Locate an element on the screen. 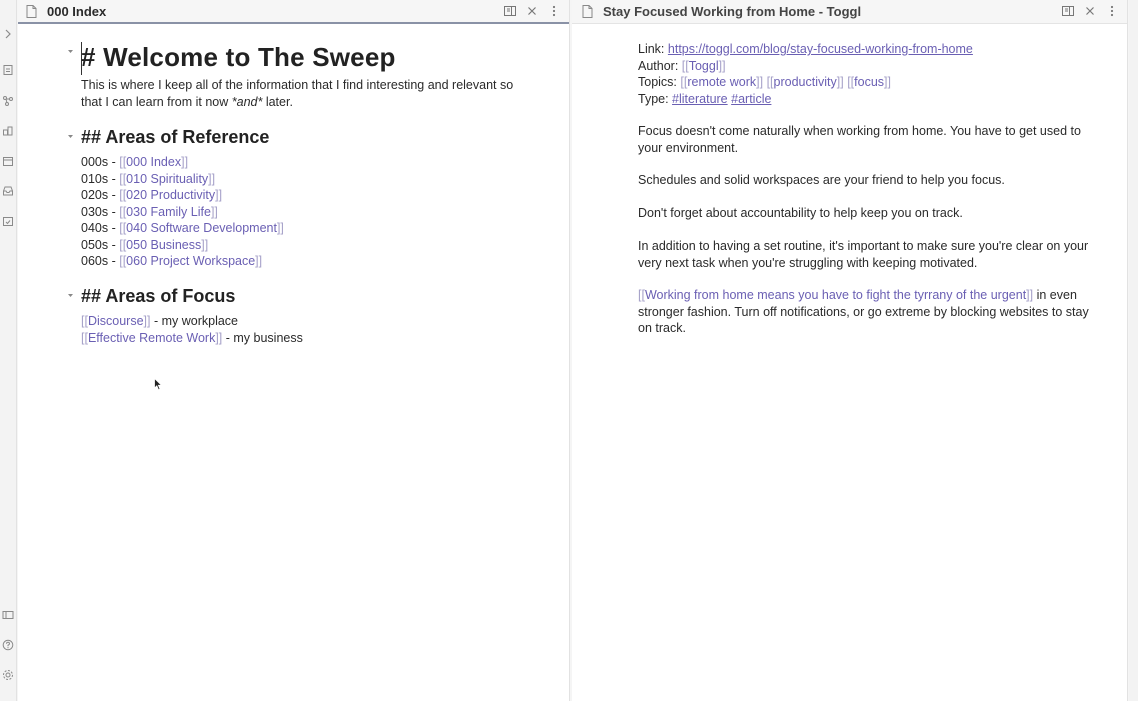 Image resolution: width=1138 pixels, height=701 pixels. pane-header: Stay Focused Working from Home - Toggl is located at coordinates (849, 12).